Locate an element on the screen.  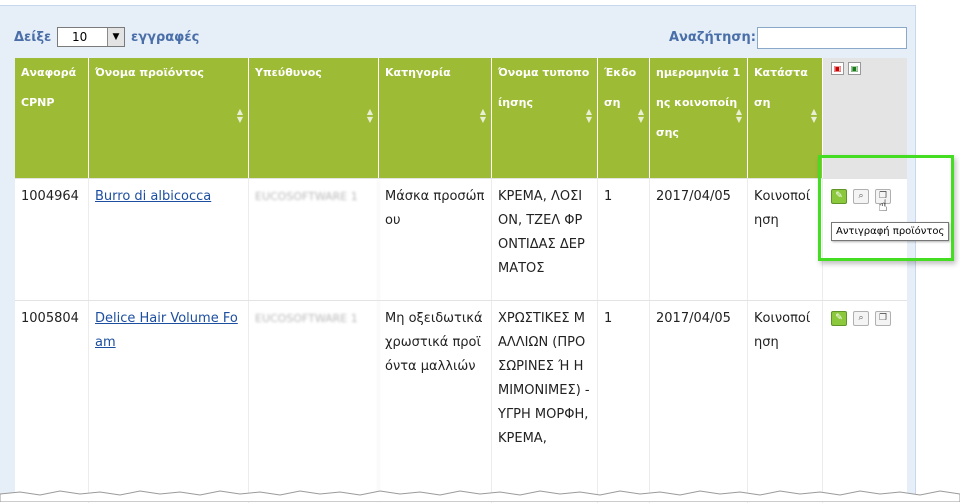
page-size-select: 10 ▼ is located at coordinates (91, 37).